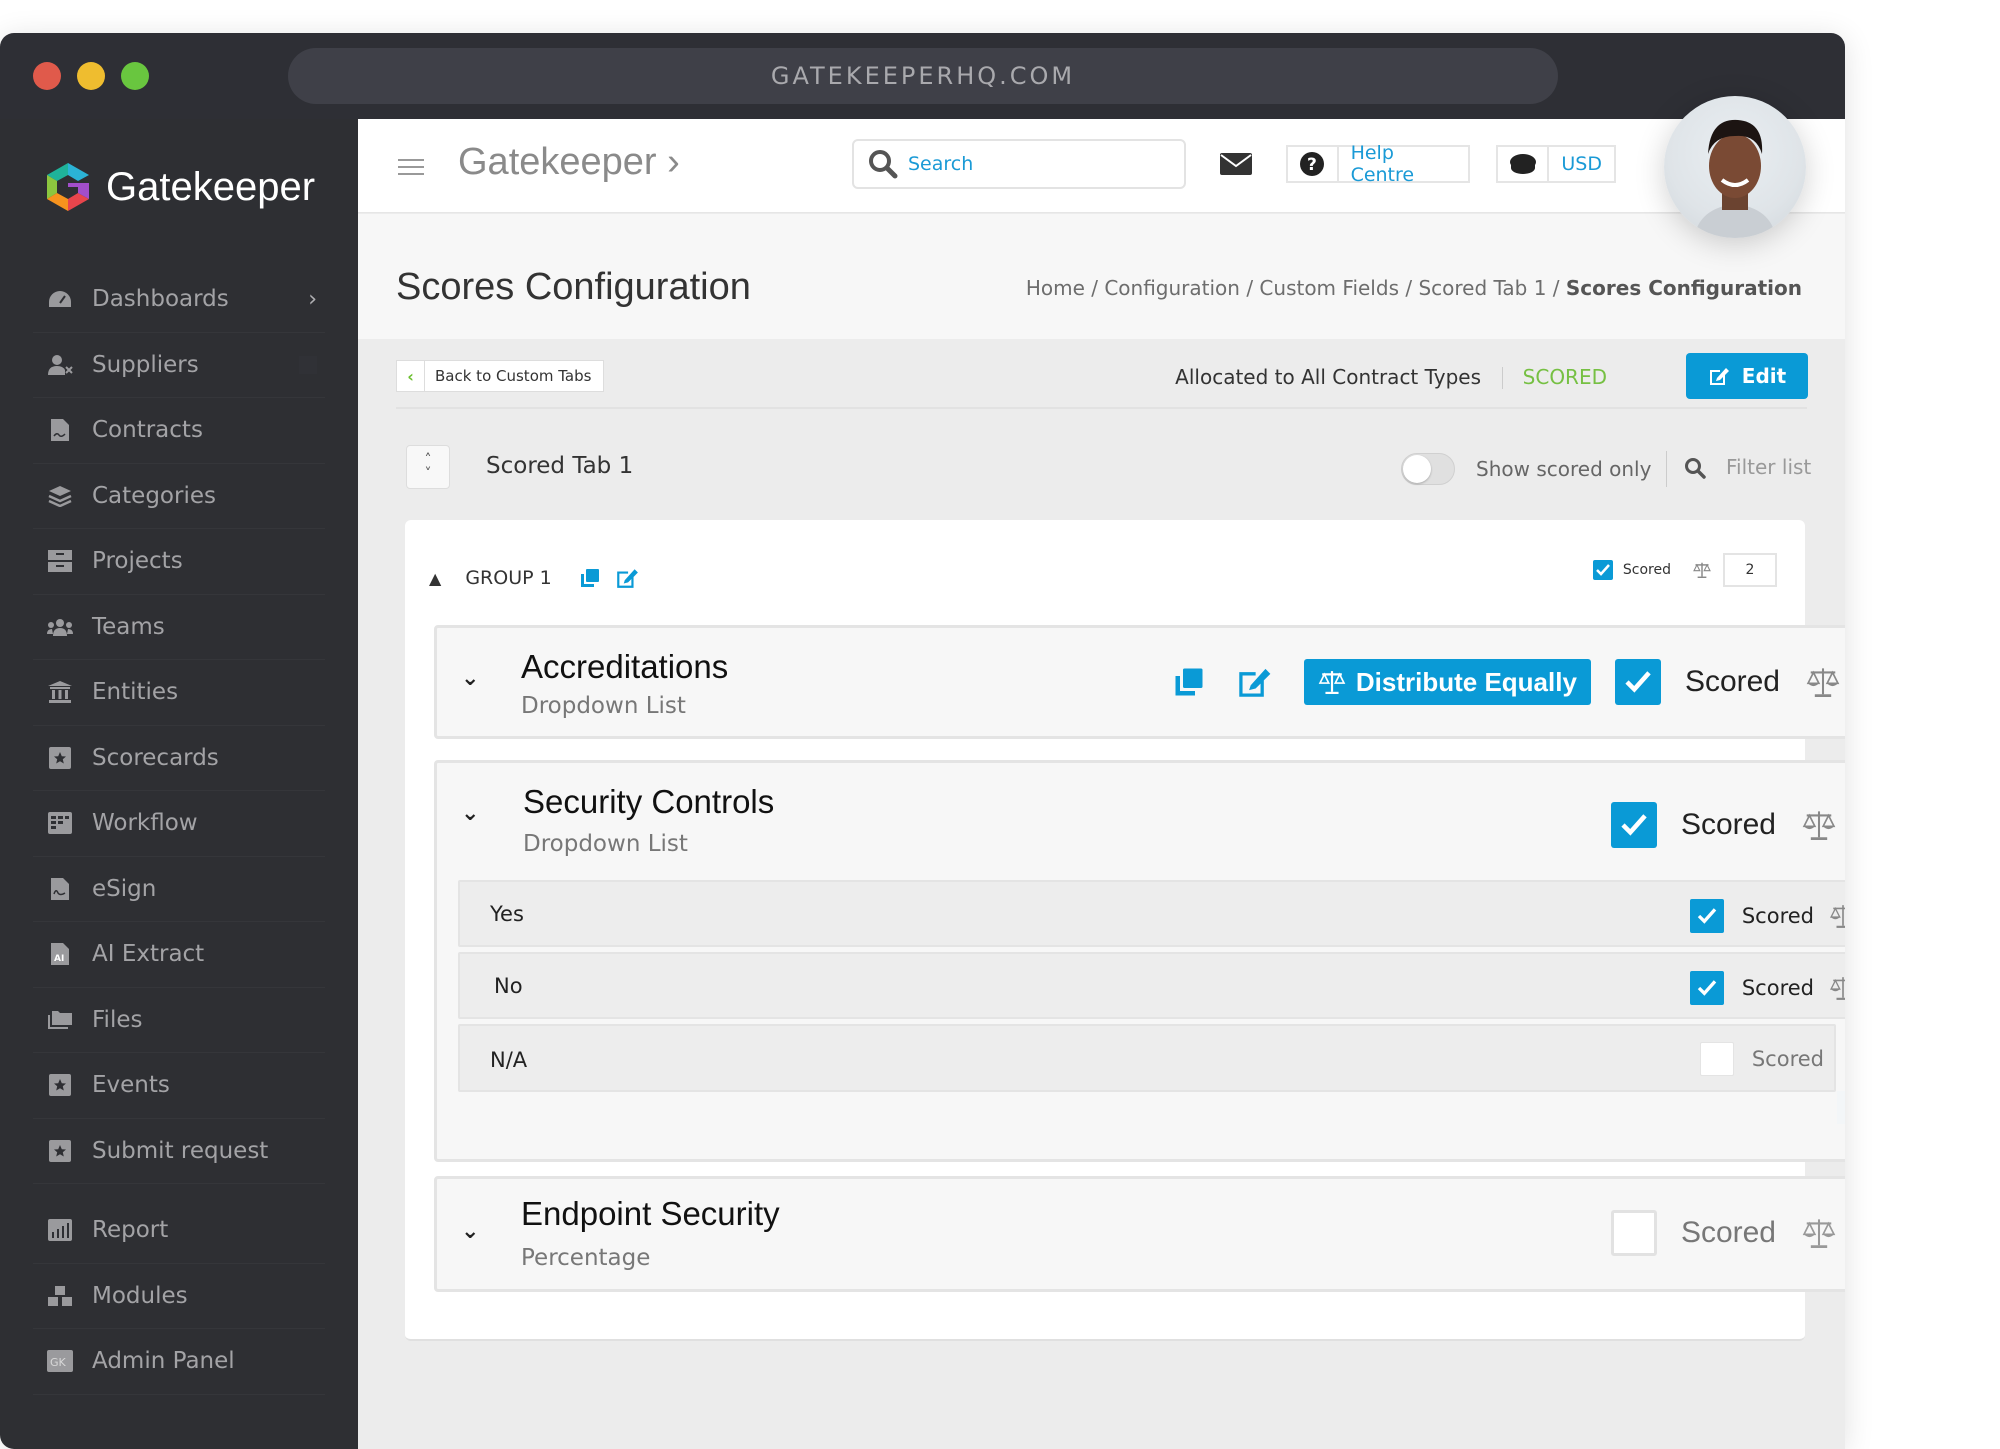 This screenshot has height=1449, width=2000. What do you see at coordinates (131, 1085) in the screenshot?
I see `sidebar-item-label: Events` at bounding box center [131, 1085].